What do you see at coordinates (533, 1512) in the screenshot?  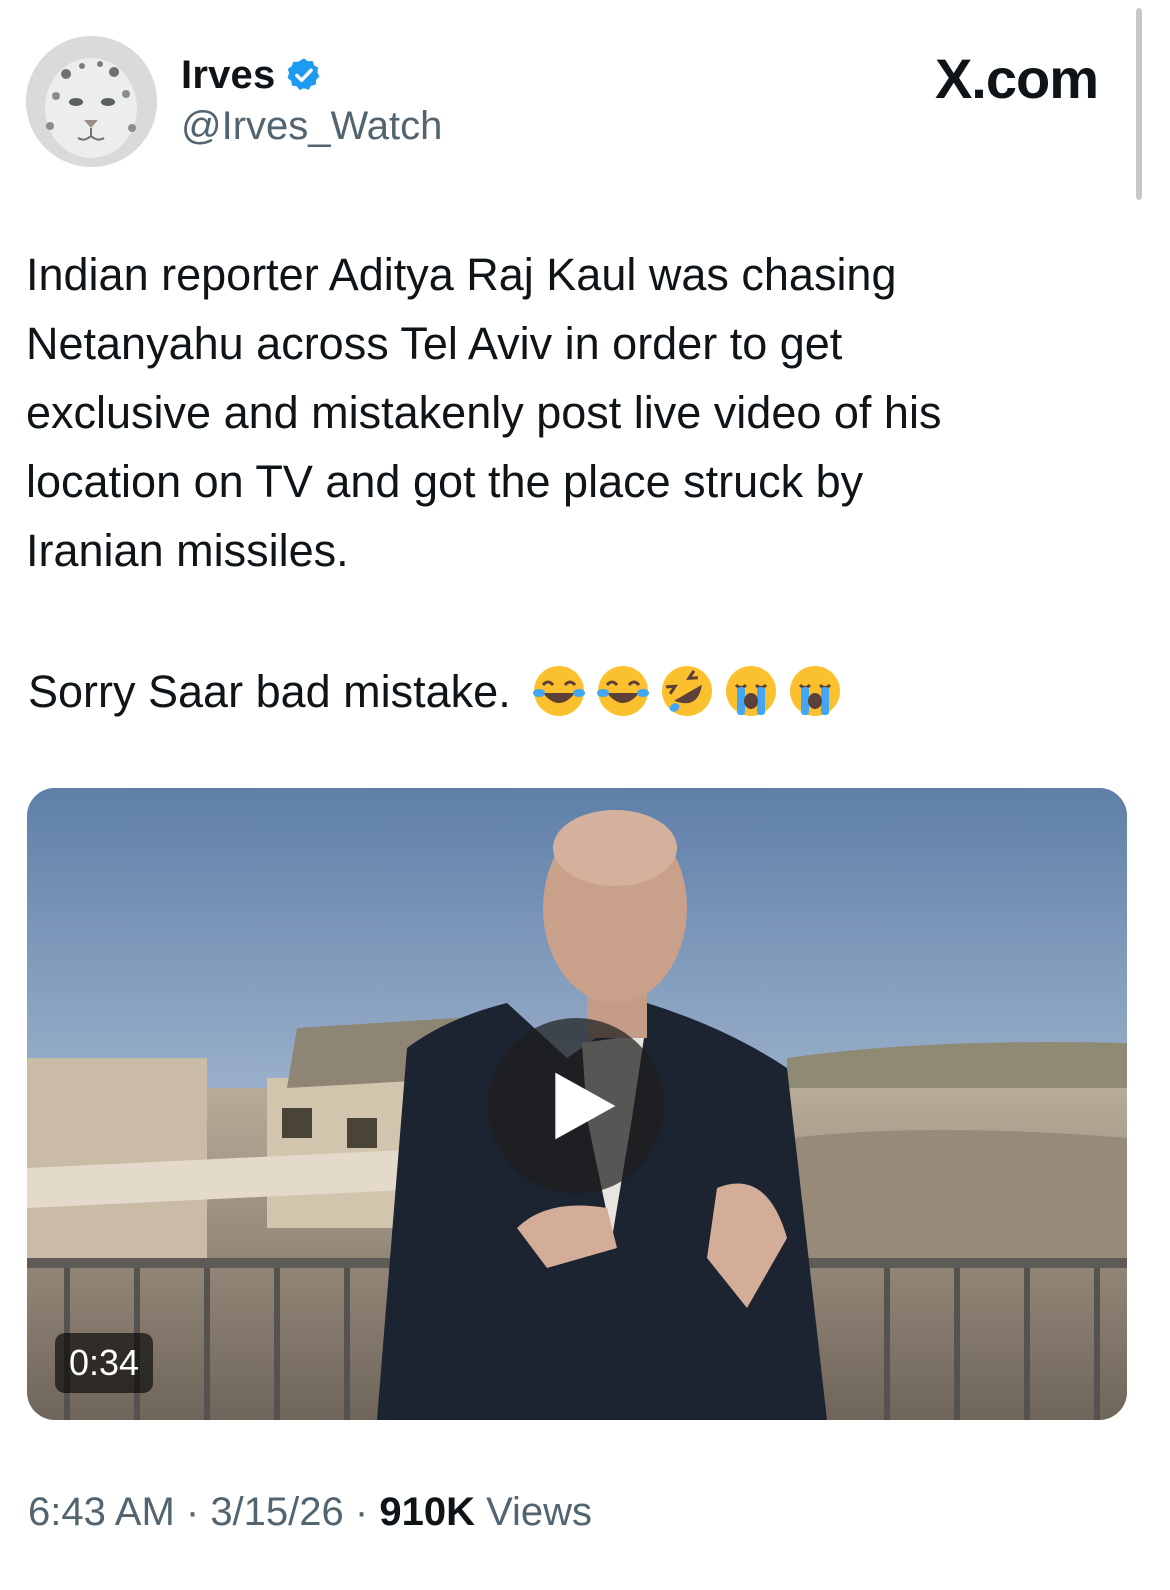 I see `views-label: Views` at bounding box center [533, 1512].